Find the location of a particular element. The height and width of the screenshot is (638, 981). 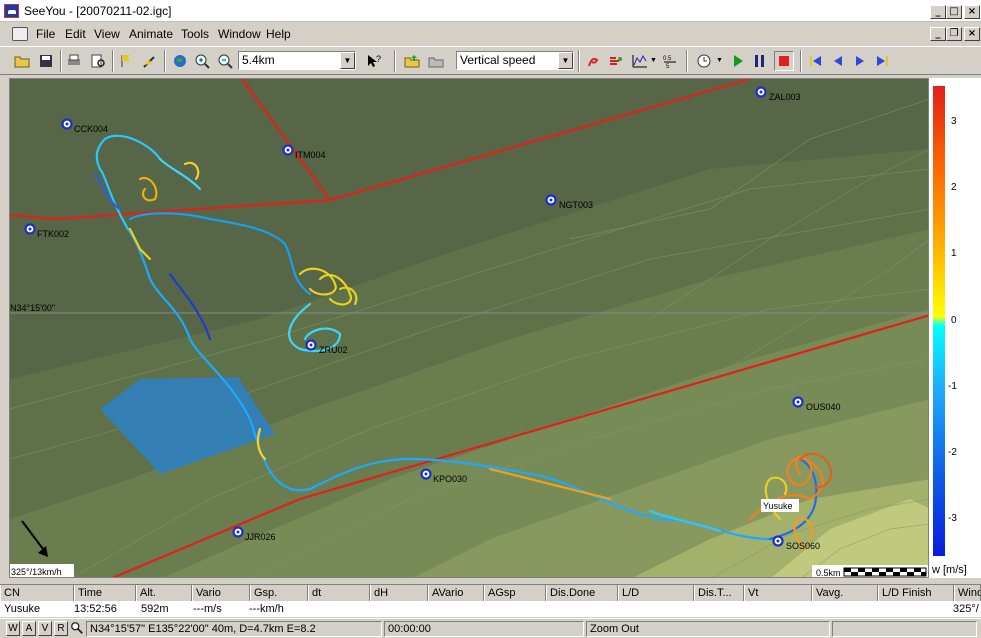

menu-window: Window is located at coordinates (239, 34).